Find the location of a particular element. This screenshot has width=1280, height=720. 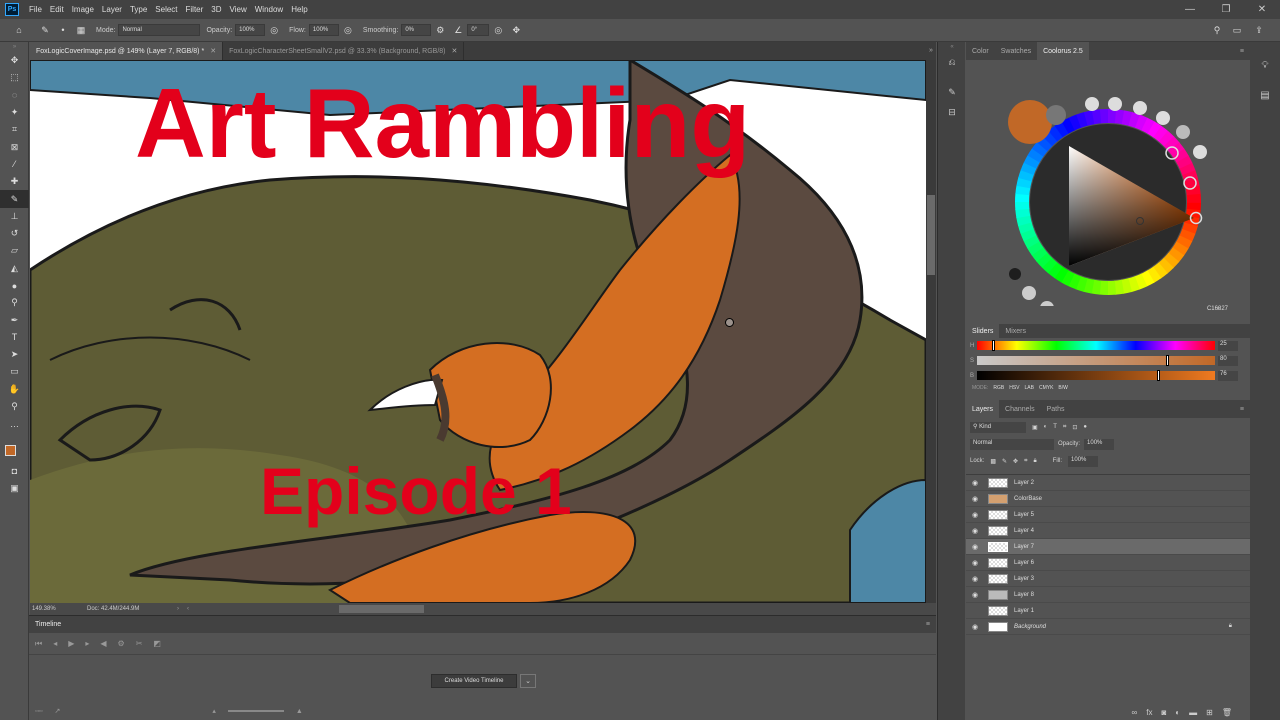

layer-name: ColorBase is located at coordinates (1028, 499).